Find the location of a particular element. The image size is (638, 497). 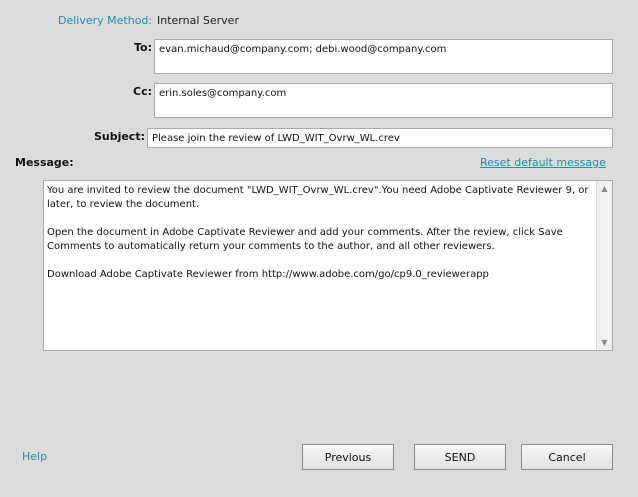

message-label: Message: is located at coordinates (44, 162).